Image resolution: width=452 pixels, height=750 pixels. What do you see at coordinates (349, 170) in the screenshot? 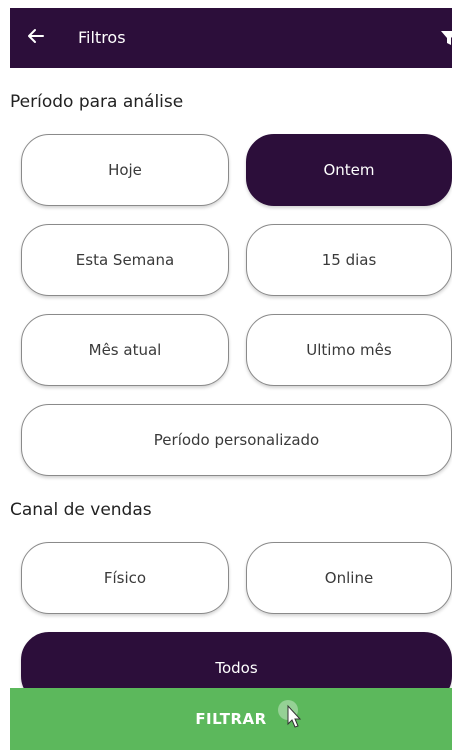
I see `period-option-ontem: Ontem` at bounding box center [349, 170].